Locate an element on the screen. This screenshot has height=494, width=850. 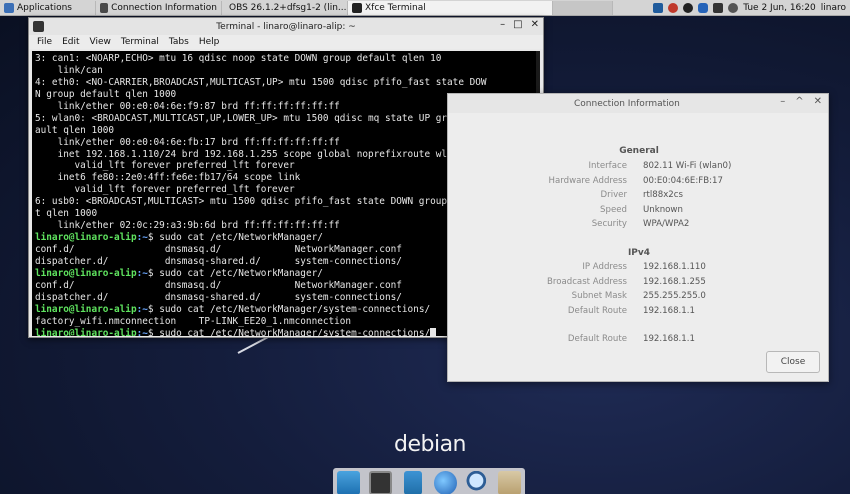
terminal-app-icon is located at coordinates (38, 26).